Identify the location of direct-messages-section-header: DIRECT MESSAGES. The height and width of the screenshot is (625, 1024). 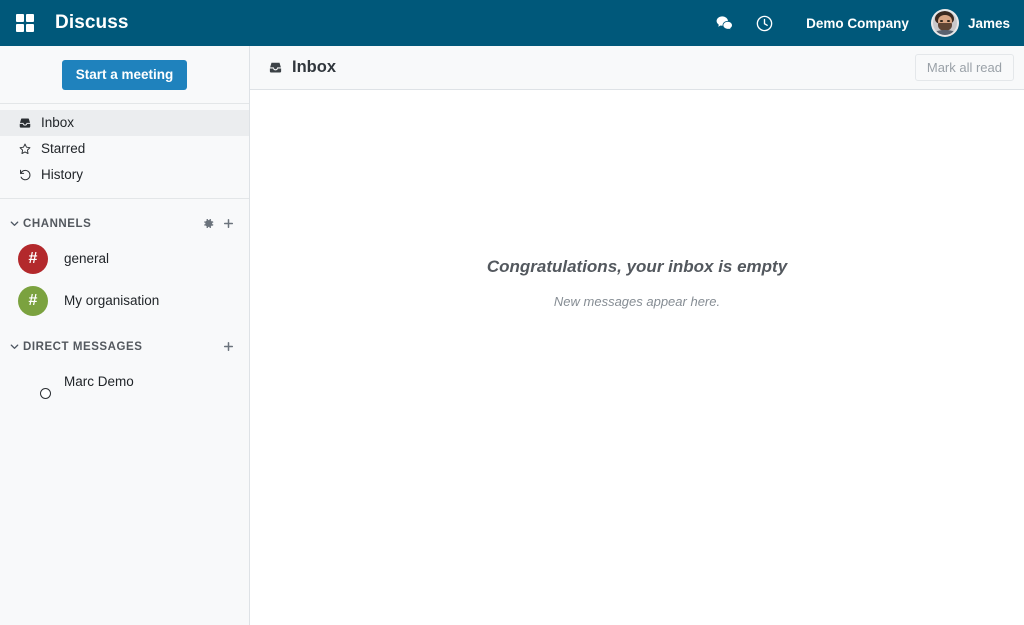
(124, 347).